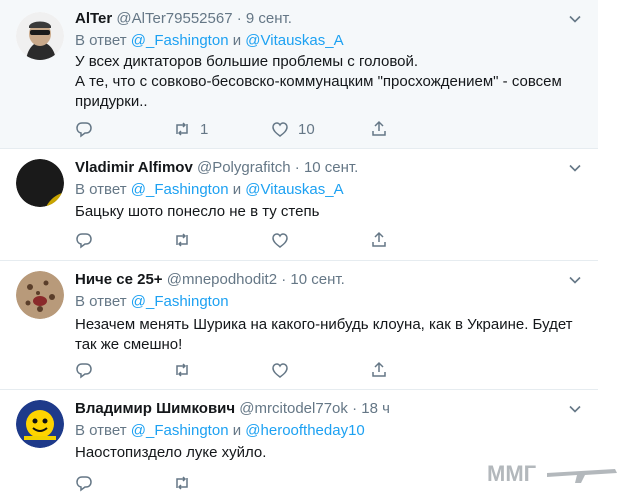 This screenshot has height=499, width=633. Describe the element at coordinates (306, 129) in the screenshot. I see `like-count: 10` at that location.